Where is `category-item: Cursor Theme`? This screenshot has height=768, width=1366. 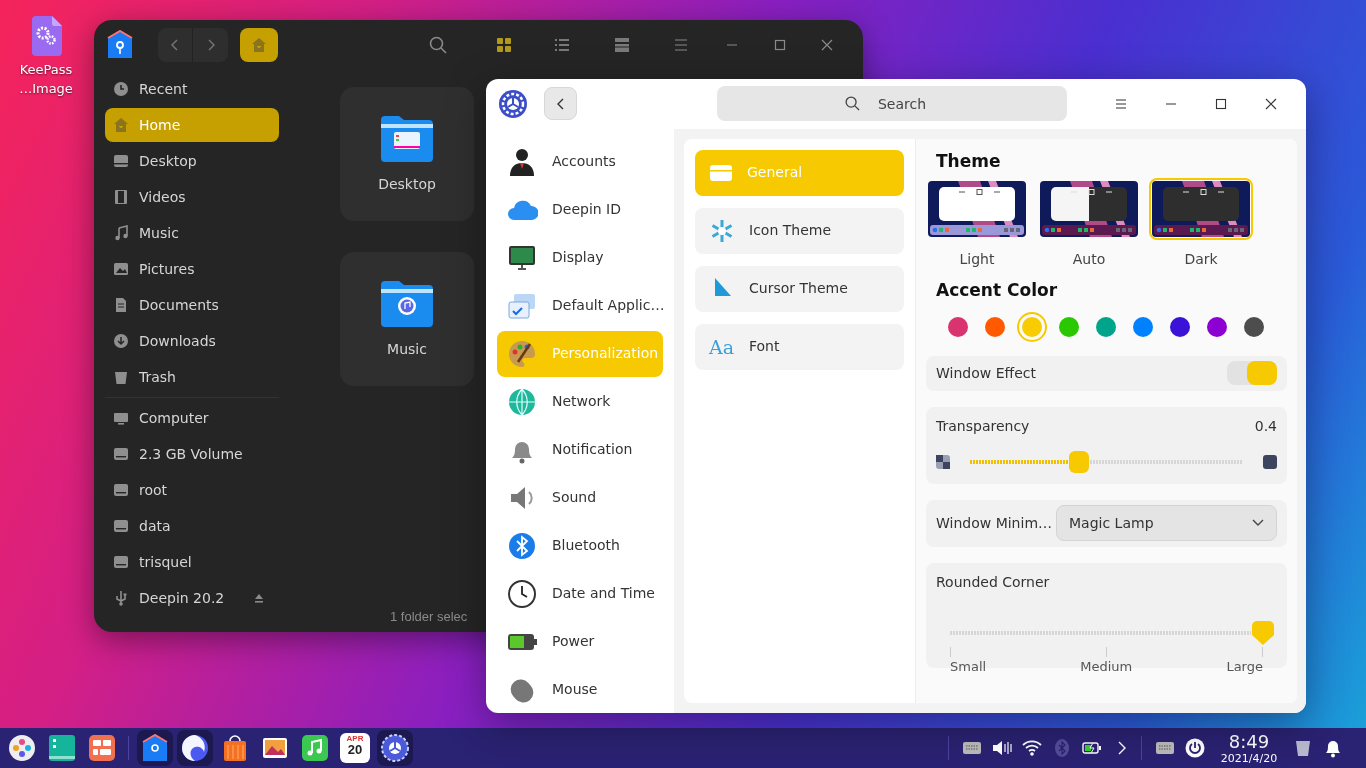
category-item: Cursor Theme is located at coordinates (799, 288).